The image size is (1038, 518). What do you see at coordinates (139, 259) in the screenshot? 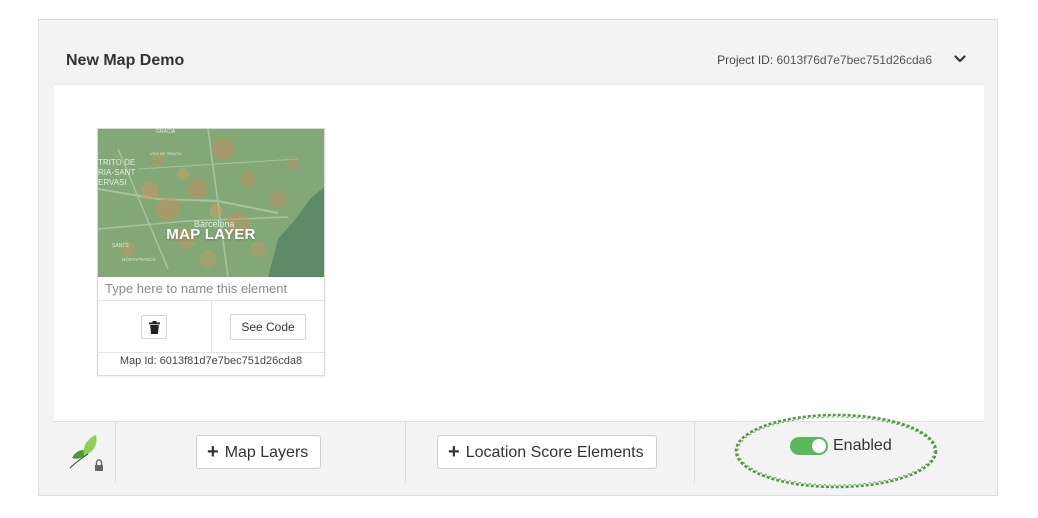
I see `map-place-text: HOSTAFRANCS` at bounding box center [139, 259].